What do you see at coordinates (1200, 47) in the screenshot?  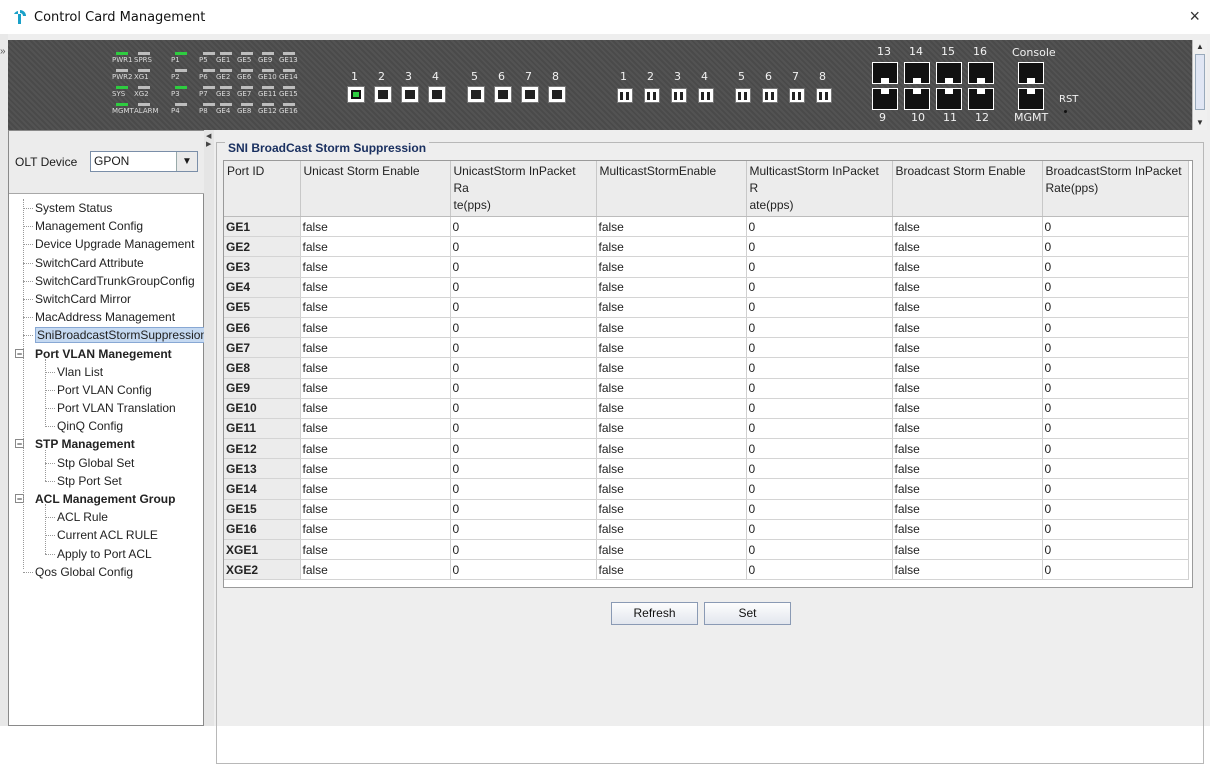 I see `scroll-up-icon: ▲` at bounding box center [1200, 47].